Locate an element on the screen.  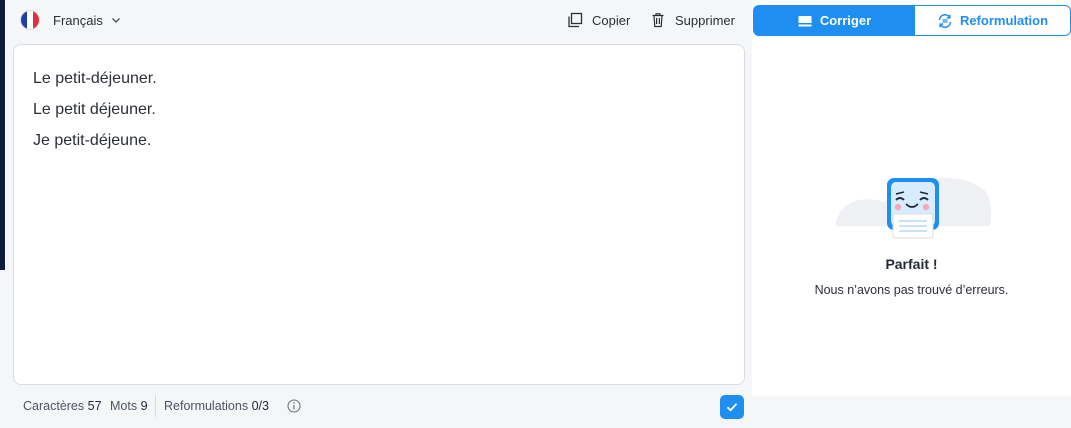
word-count: Mots 9 is located at coordinates (129, 406).